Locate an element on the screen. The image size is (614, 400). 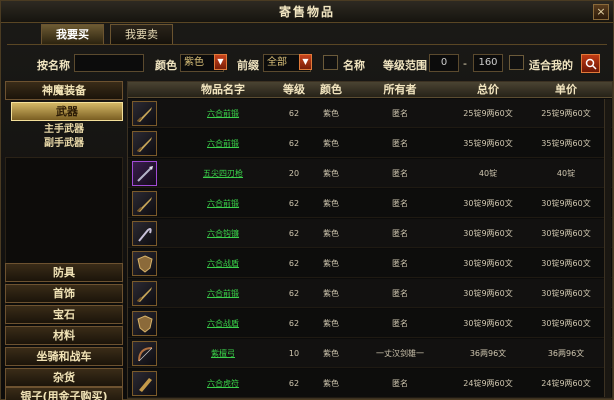
name-checkbox-label: 名称 is located at coordinates (354, 65).